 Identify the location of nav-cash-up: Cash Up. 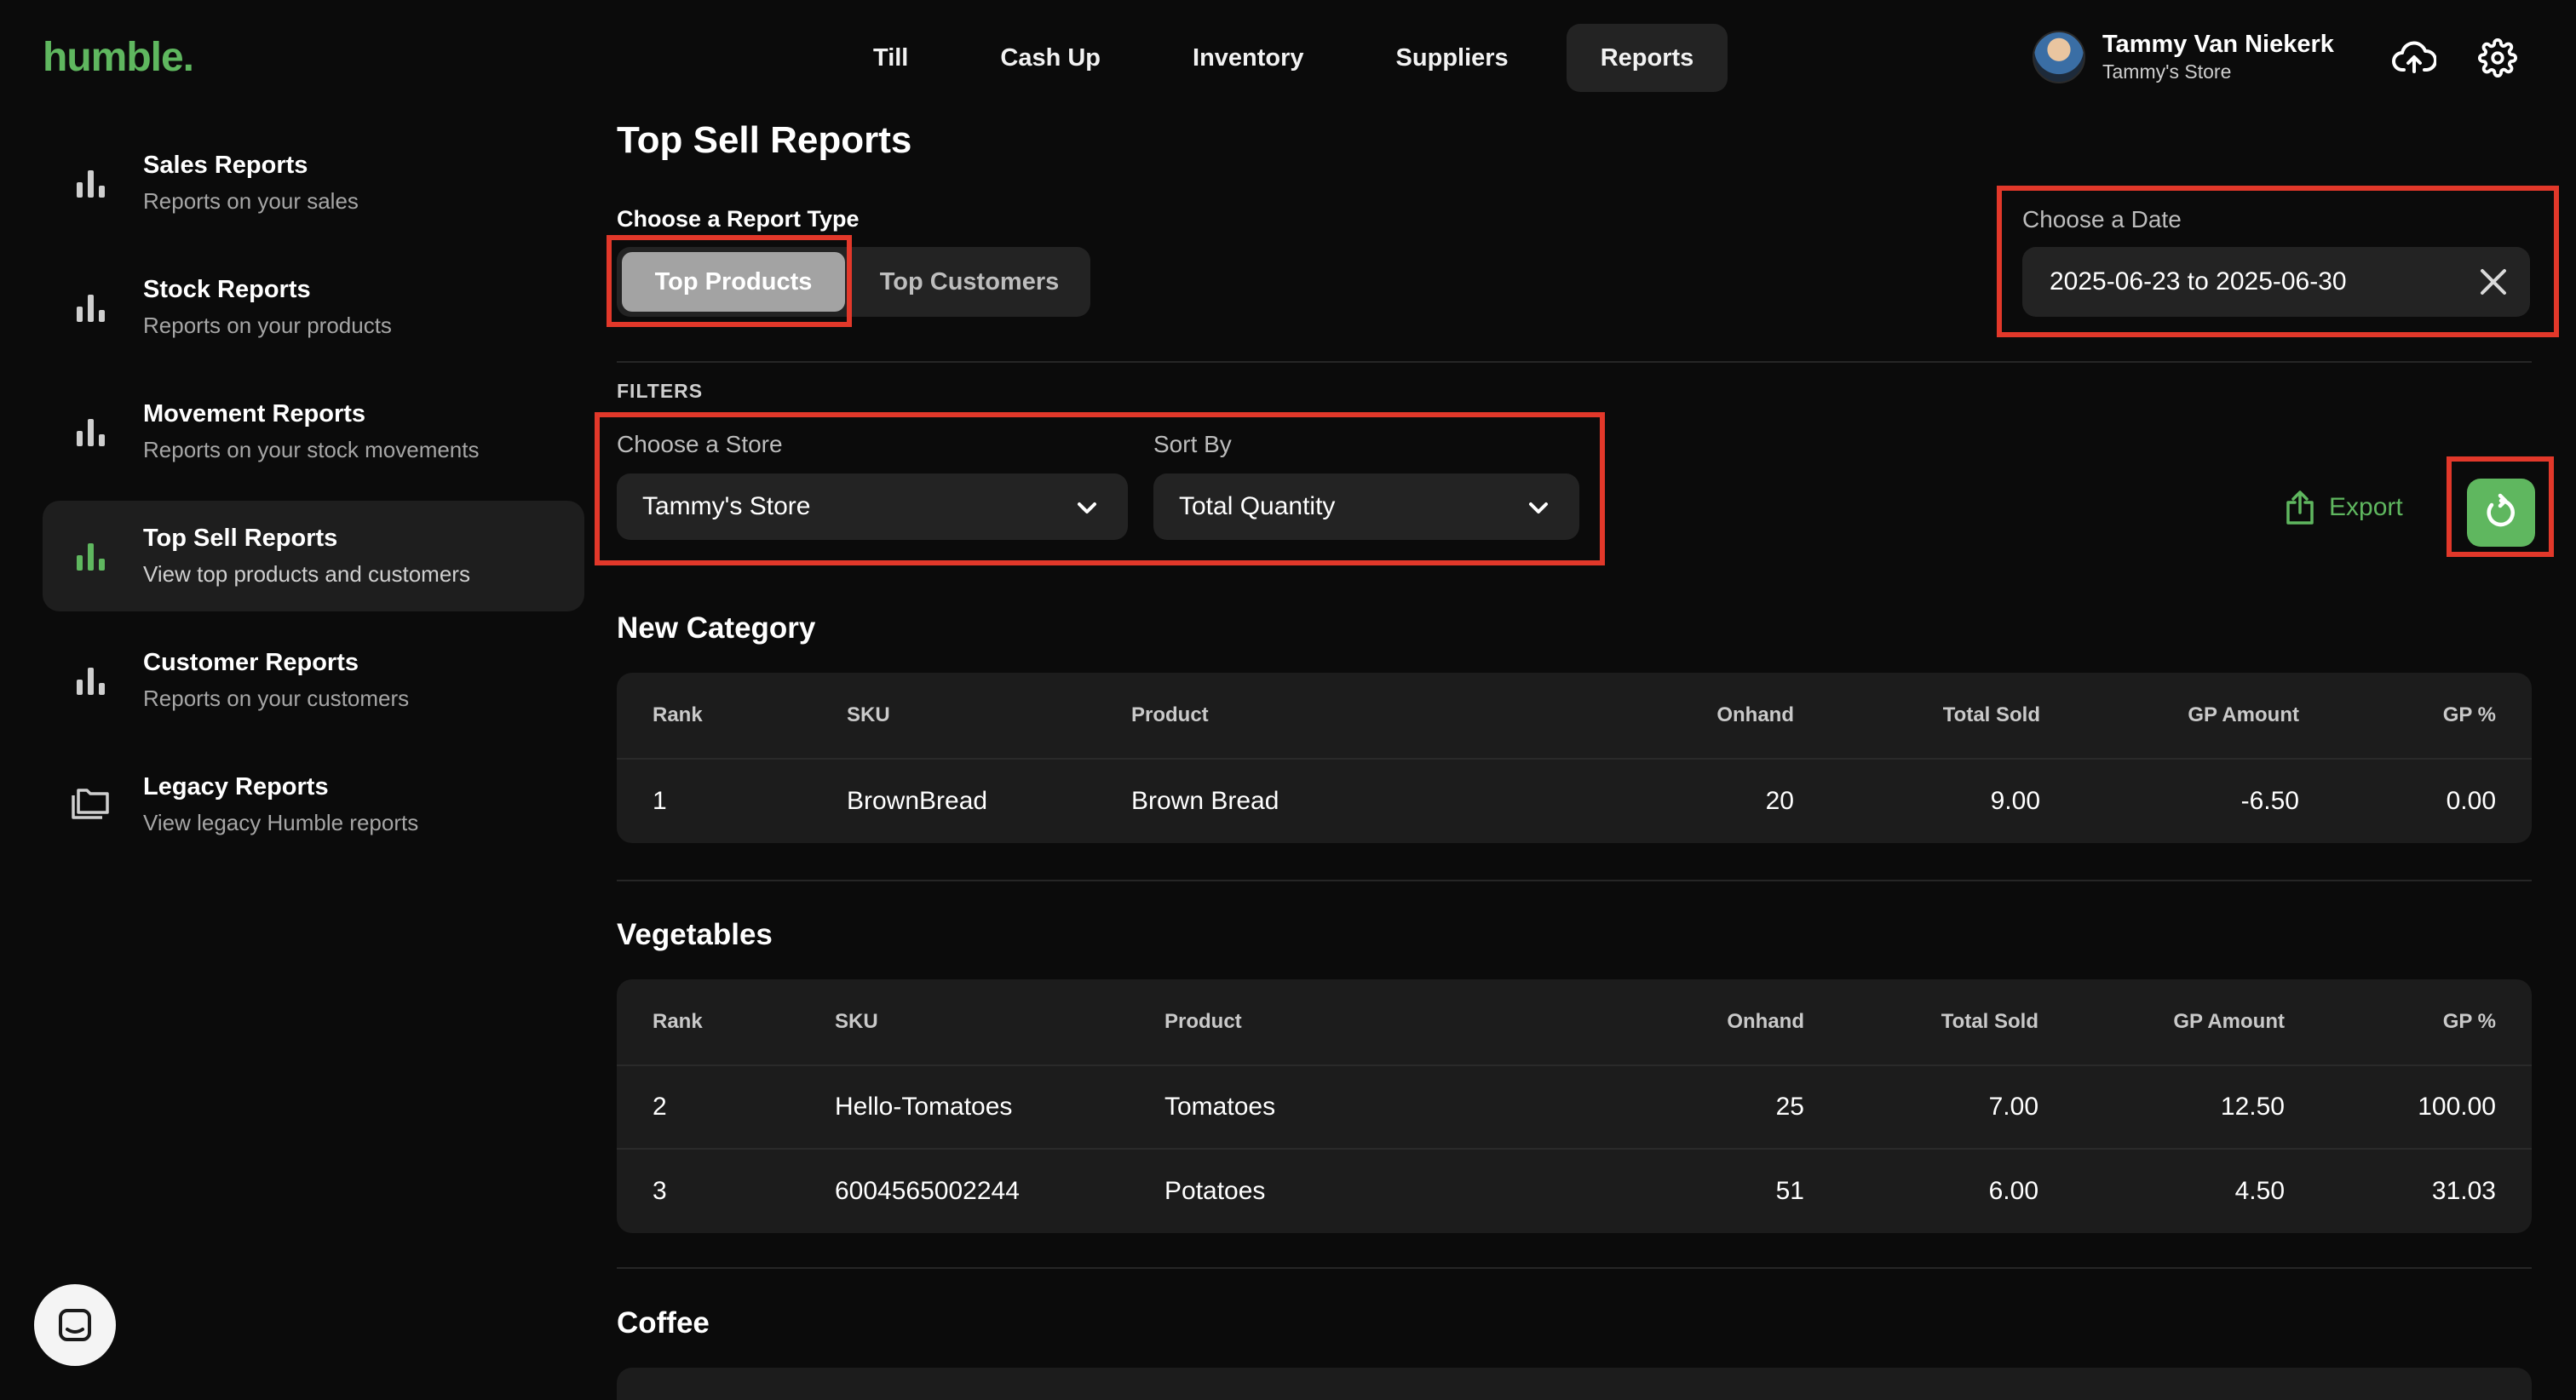
(1051, 58).